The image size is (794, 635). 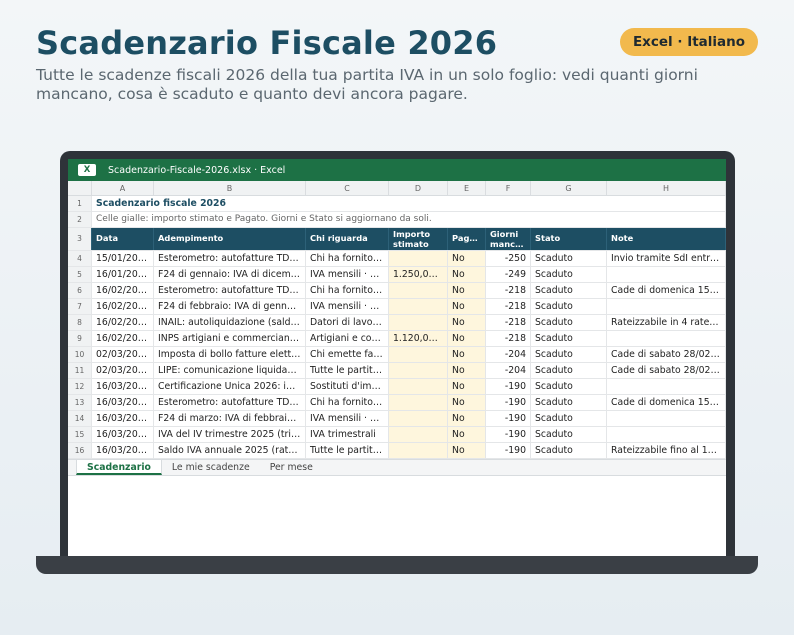 I want to click on header-stato: Stato, so click(x=569, y=239).